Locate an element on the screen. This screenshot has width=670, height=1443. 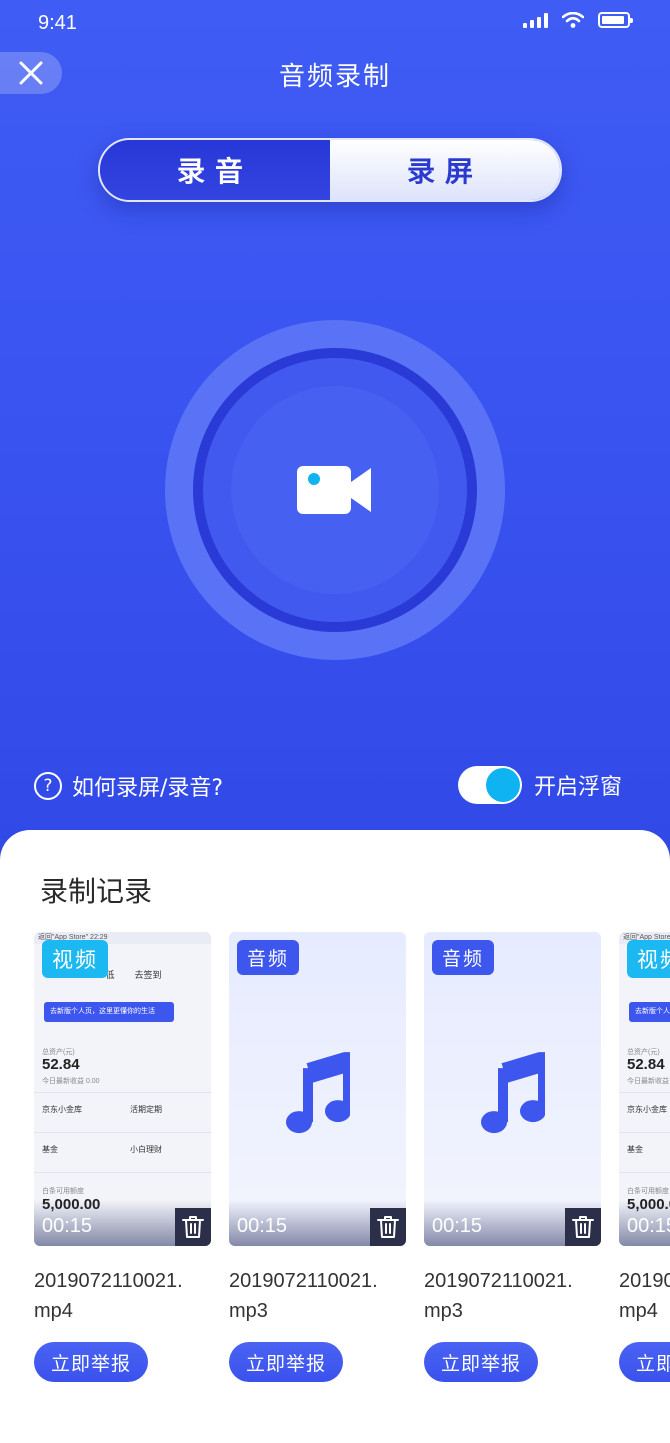
help-link: ? 如何录屏/录音? is located at coordinates (128, 786).